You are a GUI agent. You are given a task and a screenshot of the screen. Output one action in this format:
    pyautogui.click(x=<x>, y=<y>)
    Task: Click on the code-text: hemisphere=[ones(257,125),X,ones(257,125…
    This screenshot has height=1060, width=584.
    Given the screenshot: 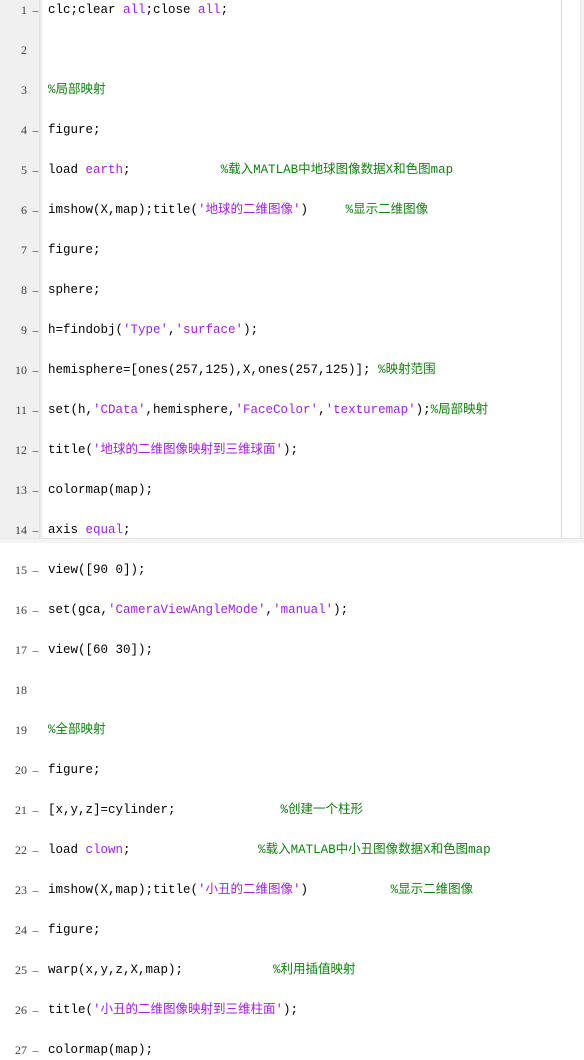 What is the action you would take?
    pyautogui.click(x=242, y=370)
    